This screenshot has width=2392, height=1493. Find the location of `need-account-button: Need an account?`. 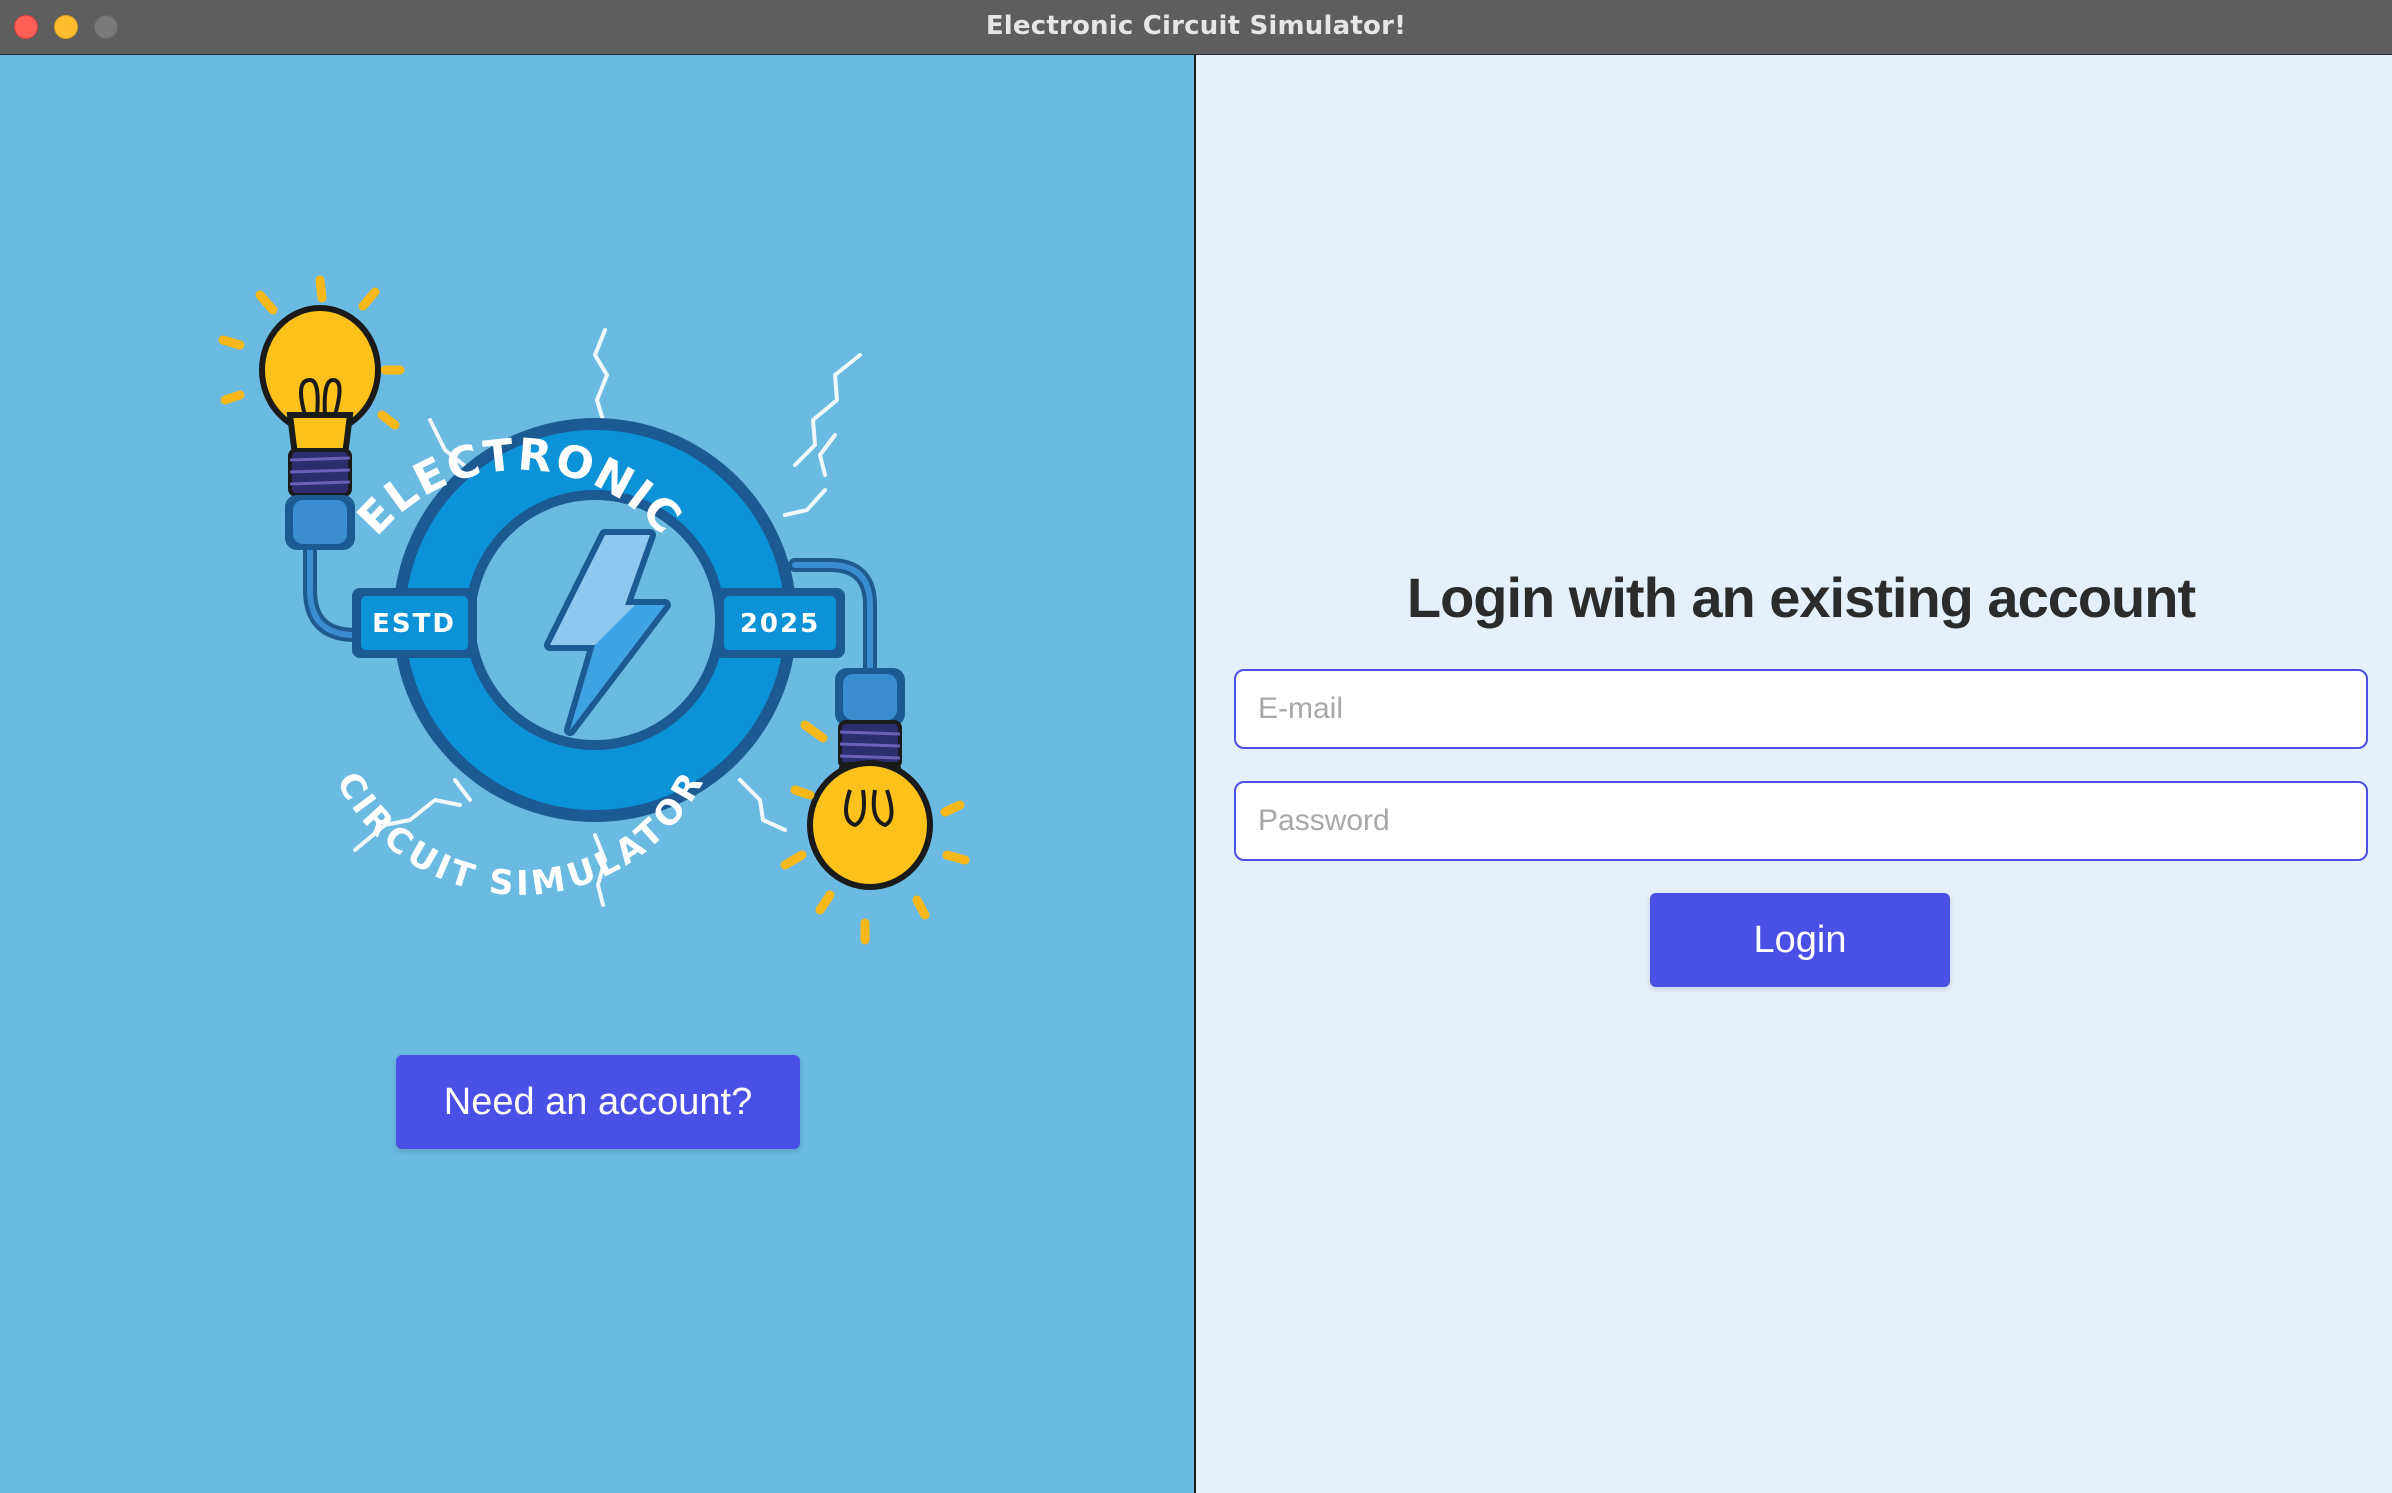

need-account-button: Need an account? is located at coordinates (598, 1102).